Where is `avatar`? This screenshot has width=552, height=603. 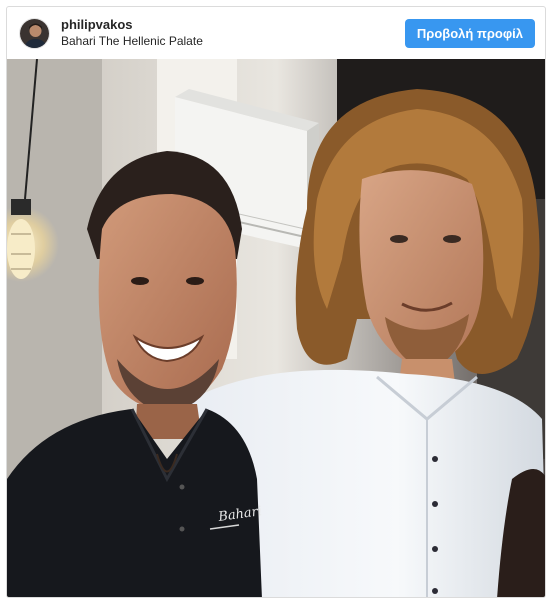 avatar is located at coordinates (34, 33).